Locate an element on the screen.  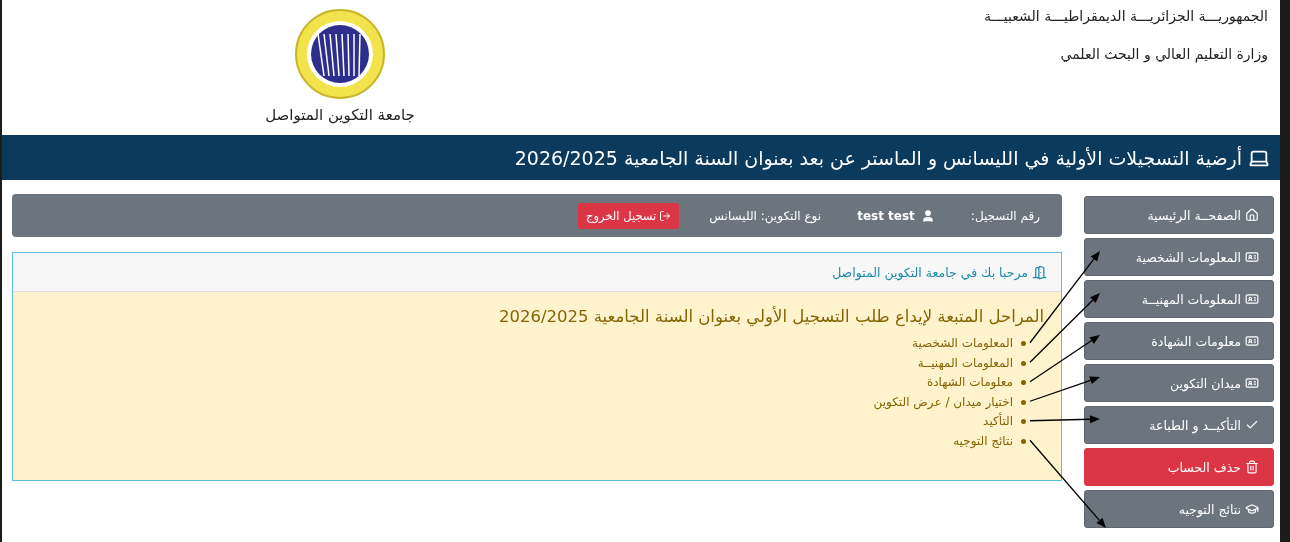
step-text: المعلومات المهنيــة is located at coordinates (965, 363).